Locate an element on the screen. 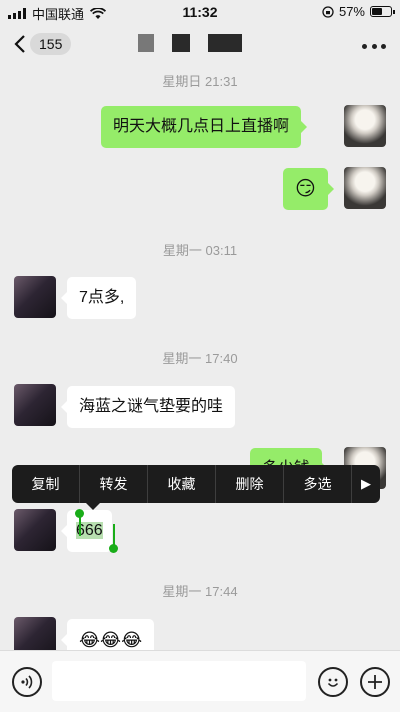 The height and width of the screenshot is (712, 400). nav-bar: 155 is located at coordinates (200, 46).